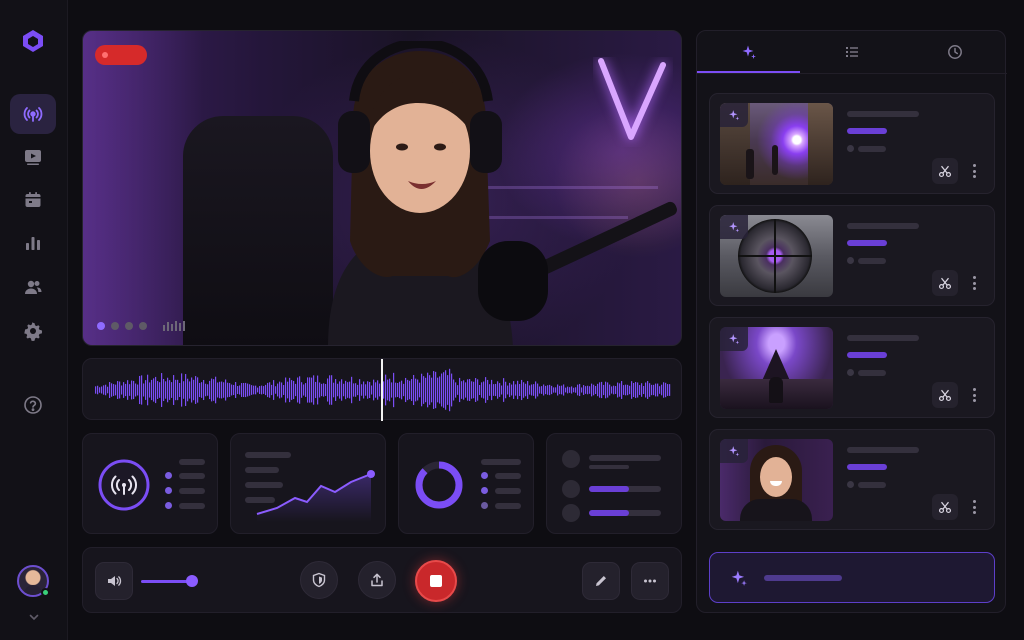  Describe the element at coordinates (33, 41) in the screenshot. I see `app-logo-icon` at that location.